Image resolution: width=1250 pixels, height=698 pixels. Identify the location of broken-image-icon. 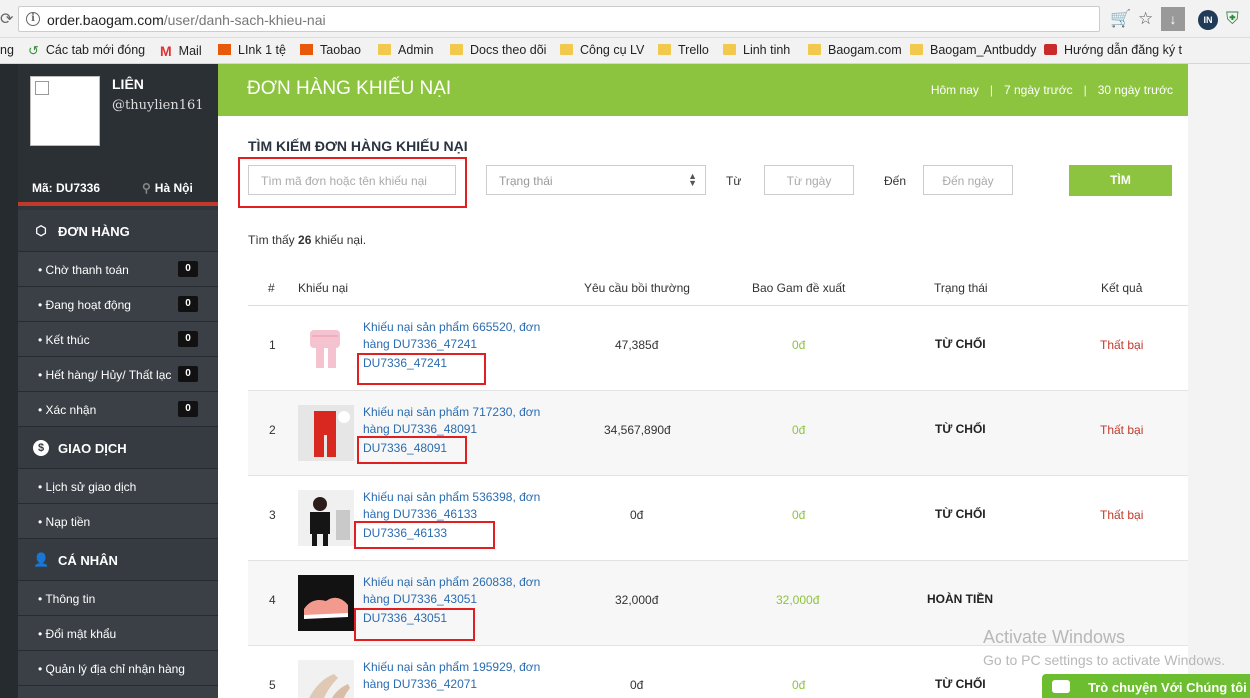
(42, 88).